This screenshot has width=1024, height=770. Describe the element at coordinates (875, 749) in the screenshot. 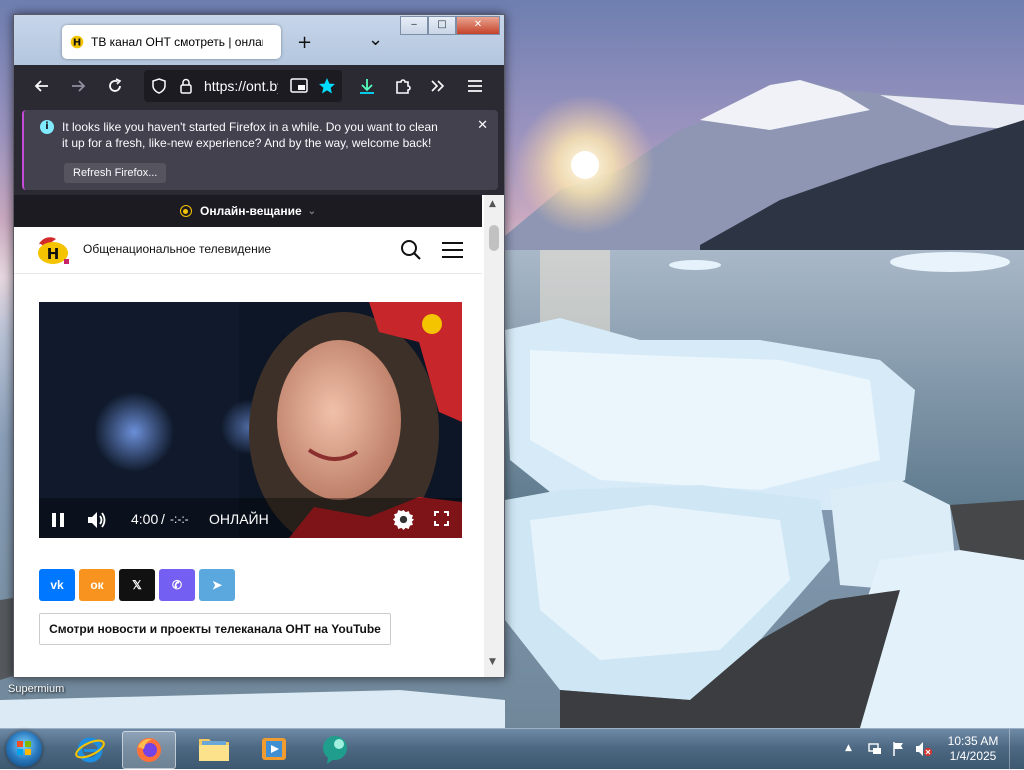

I see `network-icon` at that location.